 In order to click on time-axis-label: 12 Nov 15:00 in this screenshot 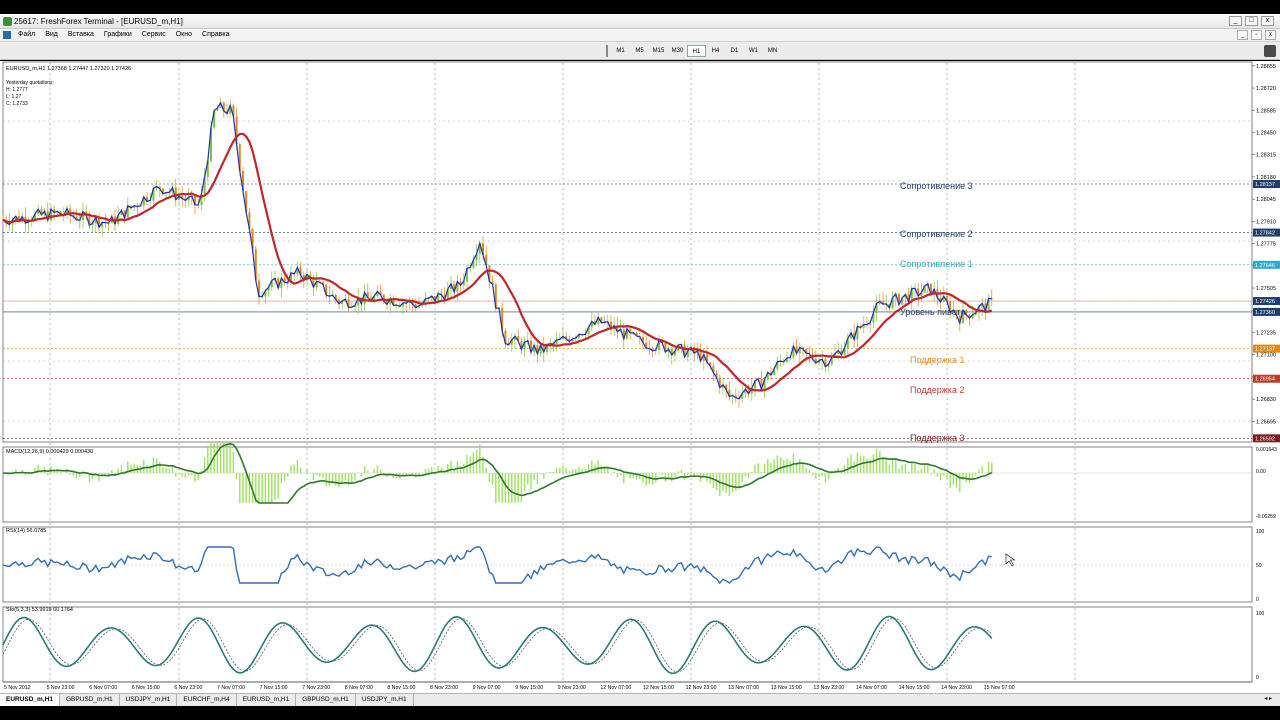, I will do `click(658, 688)`.